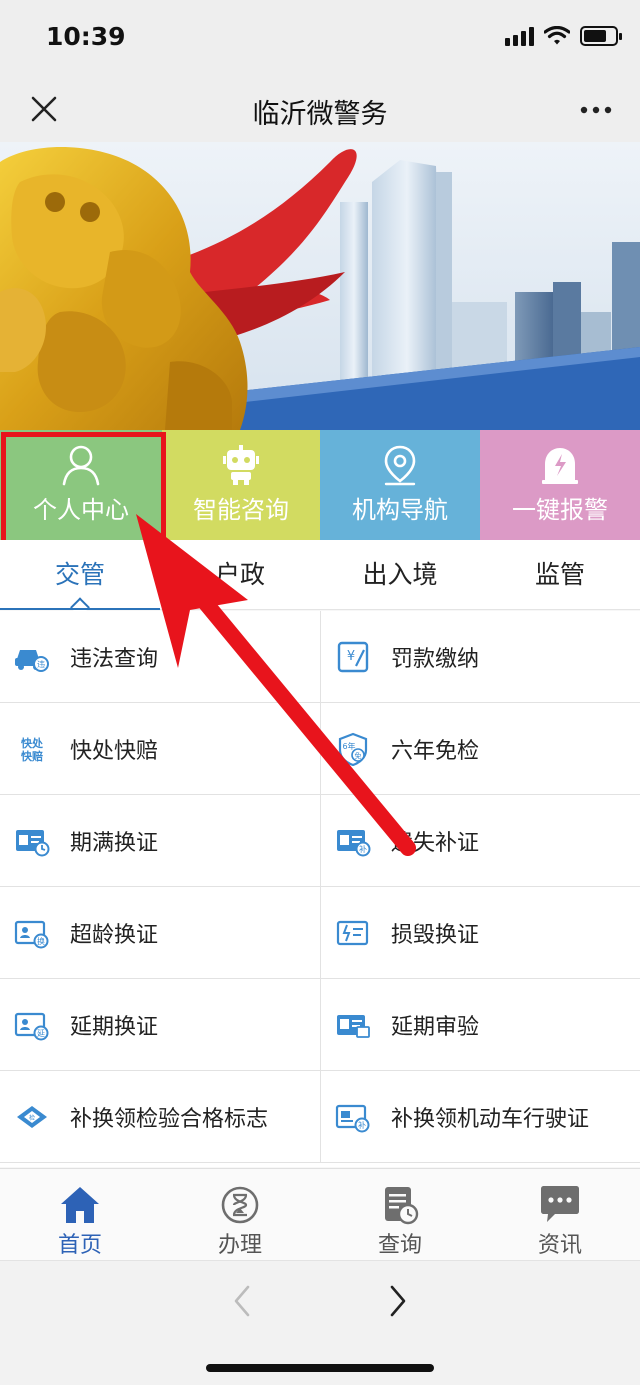  I want to click on svg-text: 快赔, so click(31, 756).